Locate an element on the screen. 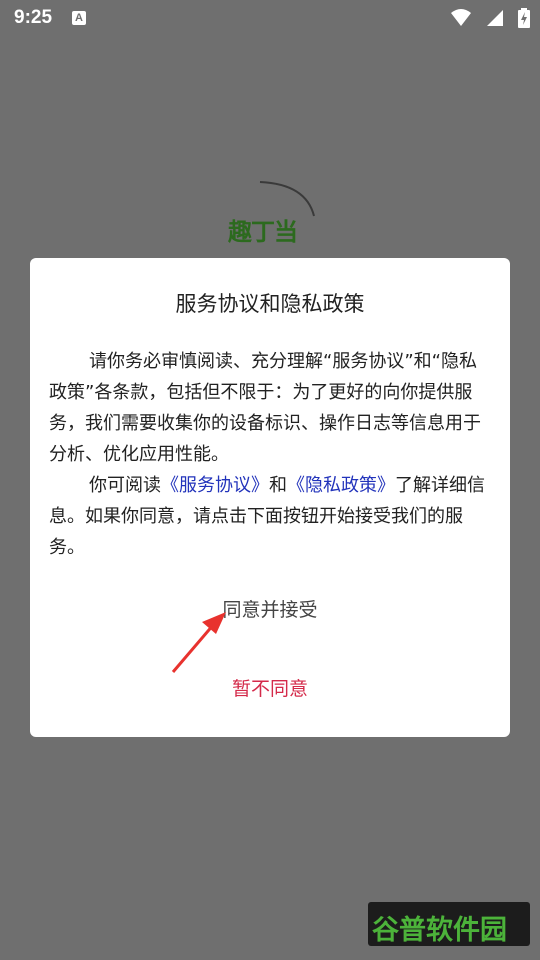 Image resolution: width=540 pixels, height=960 pixels. privacy-policy-link: 《隐私政策》 is located at coordinates (341, 485).